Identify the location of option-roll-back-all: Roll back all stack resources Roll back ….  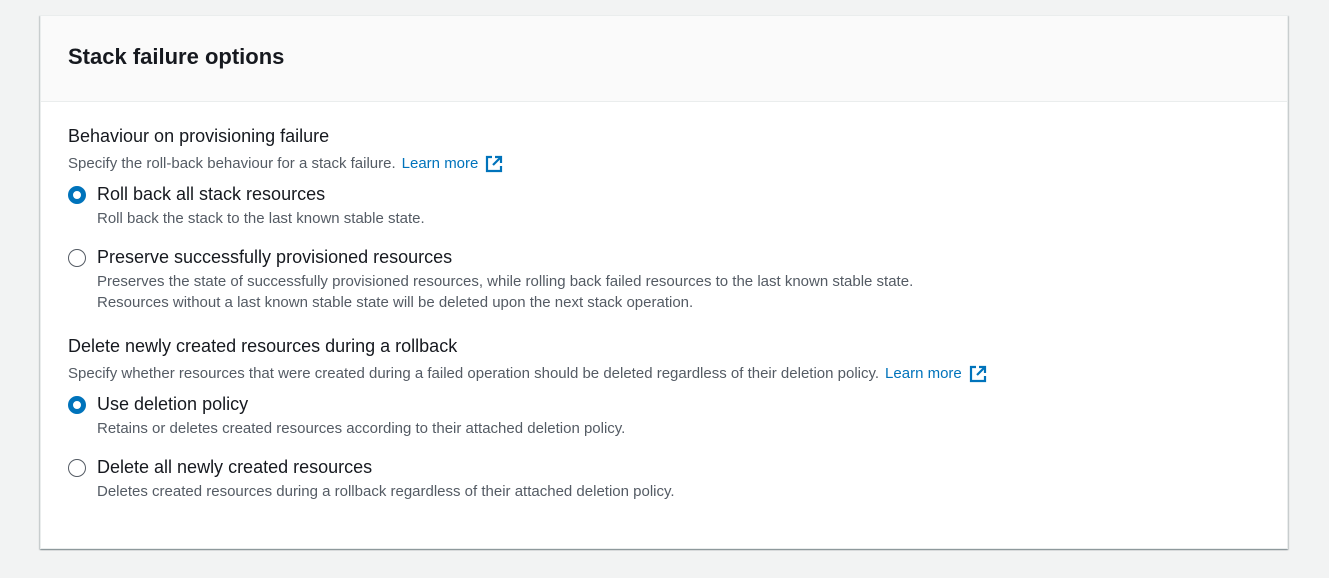
(677, 205).